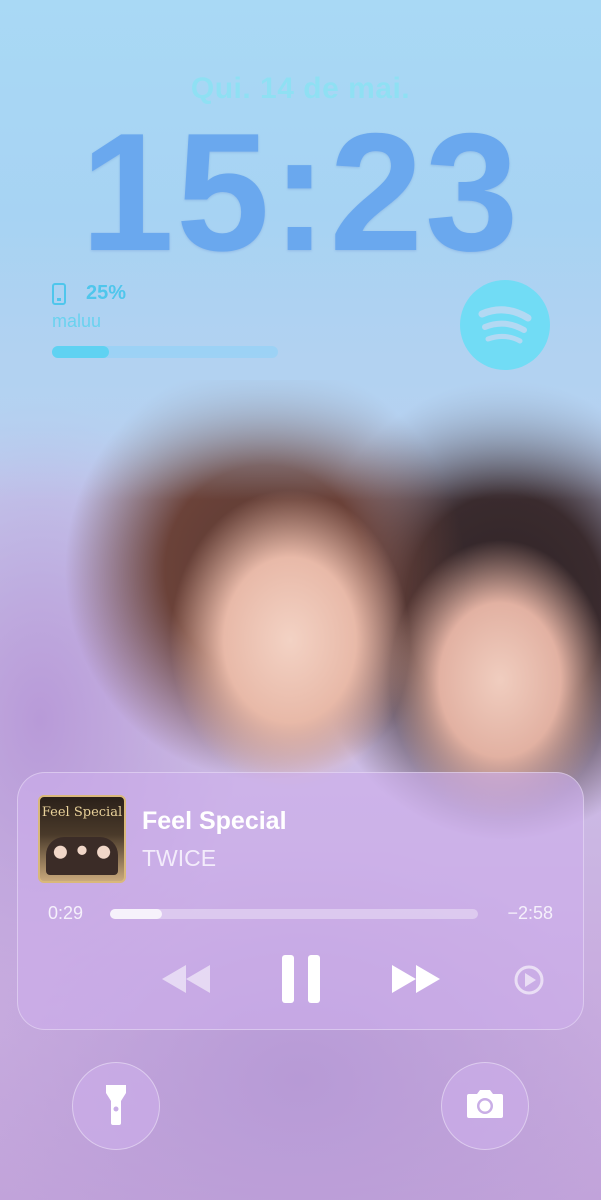 The width and height of the screenshot is (601, 1200). I want to click on playback-controls, so click(300, 981).